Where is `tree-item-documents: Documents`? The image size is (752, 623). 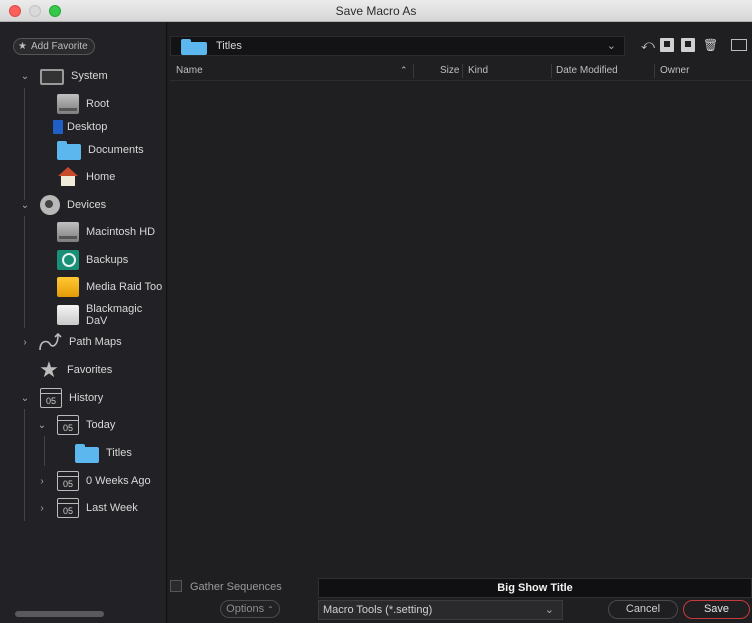
tree-item-documents: Documents is located at coordinates (100, 150).